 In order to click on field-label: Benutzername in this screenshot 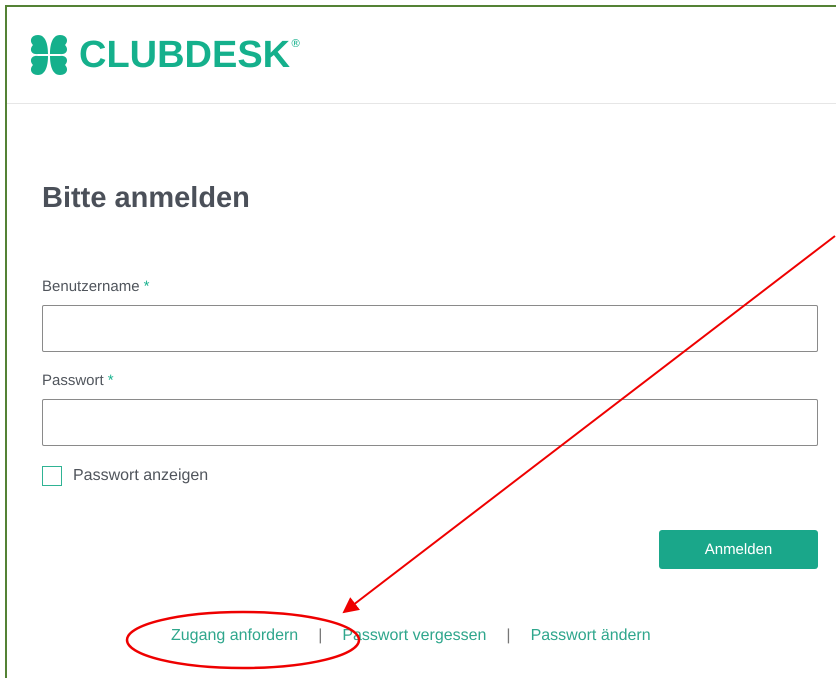, I will do `click(91, 286)`.